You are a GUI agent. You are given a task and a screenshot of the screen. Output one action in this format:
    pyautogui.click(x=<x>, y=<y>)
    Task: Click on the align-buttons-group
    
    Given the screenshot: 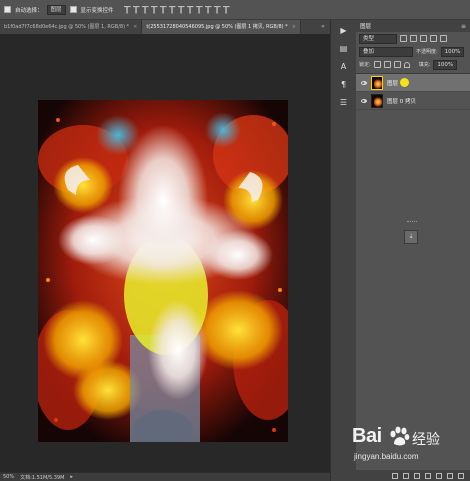 What is the action you would take?
    pyautogui.click(x=176, y=9)
    